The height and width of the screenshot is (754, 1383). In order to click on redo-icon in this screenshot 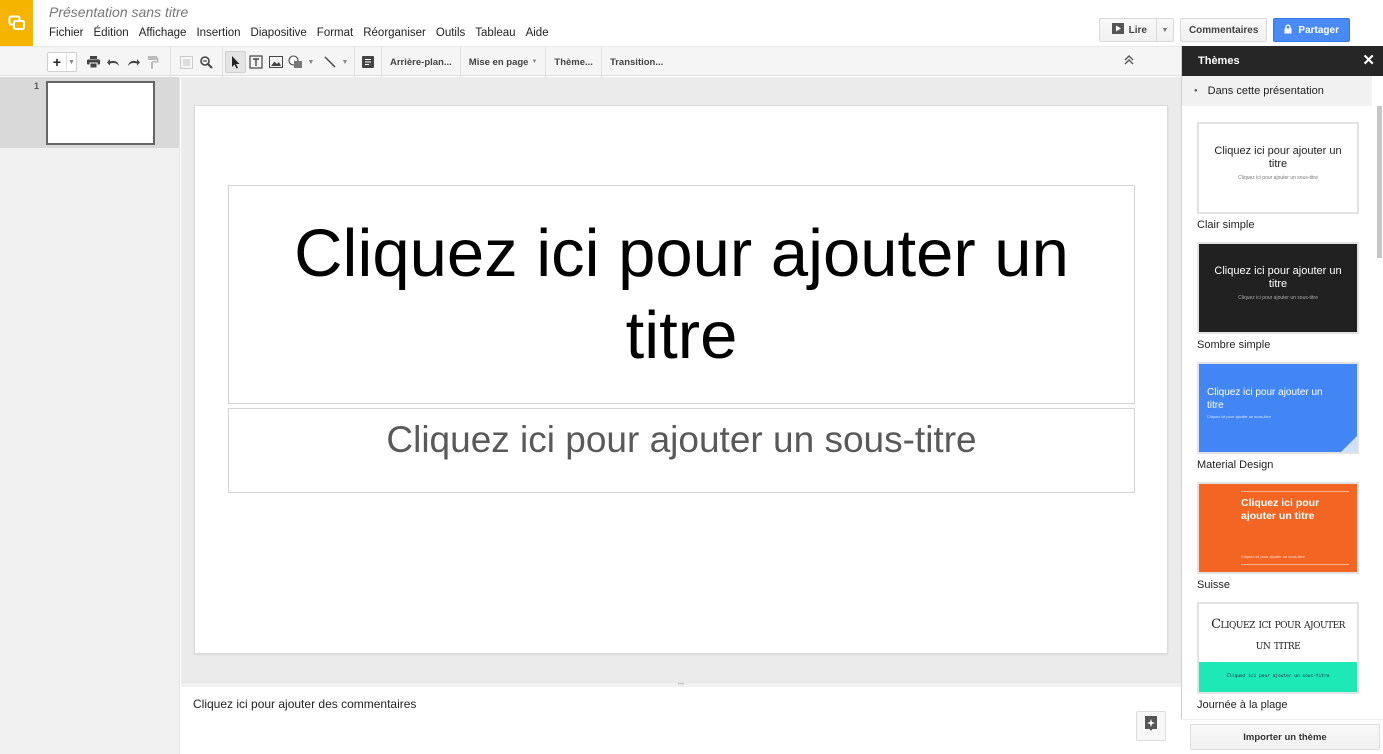, I will do `click(133, 62)`.